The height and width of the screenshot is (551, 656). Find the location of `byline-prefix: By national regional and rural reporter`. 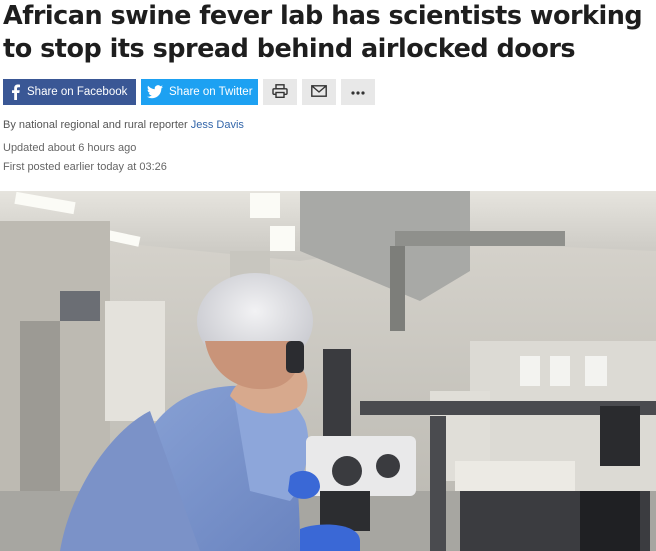

byline-prefix: By national regional and rural reporter is located at coordinates (95, 125).